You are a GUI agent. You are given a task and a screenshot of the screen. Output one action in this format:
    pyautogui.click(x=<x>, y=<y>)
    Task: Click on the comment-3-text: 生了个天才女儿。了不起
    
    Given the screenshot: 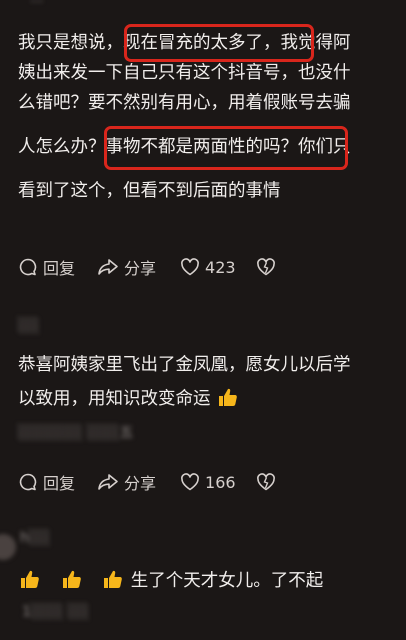 What is the action you would take?
    pyautogui.click(x=227, y=581)
    